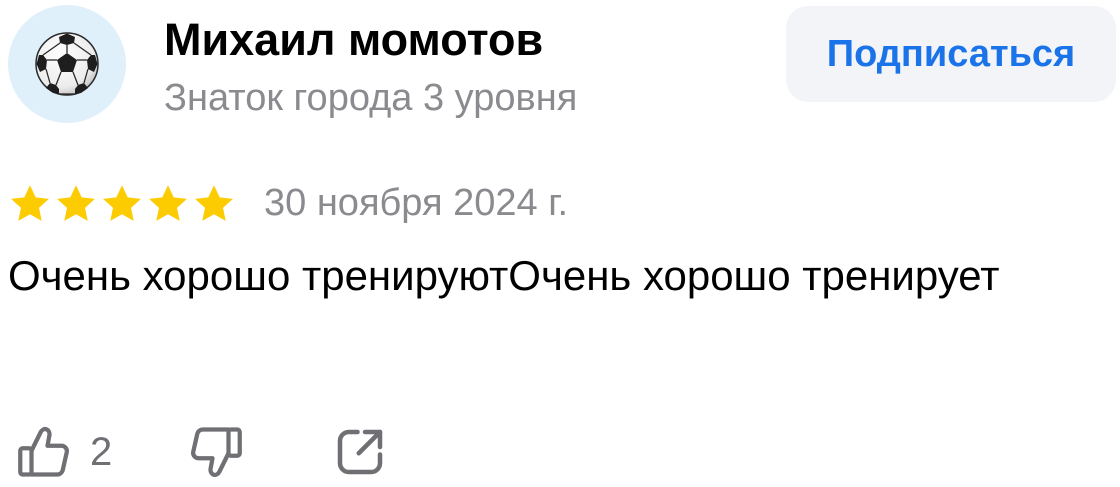 The width and height of the screenshot is (1120, 487). I want to click on like-button: 2, so click(63, 452).